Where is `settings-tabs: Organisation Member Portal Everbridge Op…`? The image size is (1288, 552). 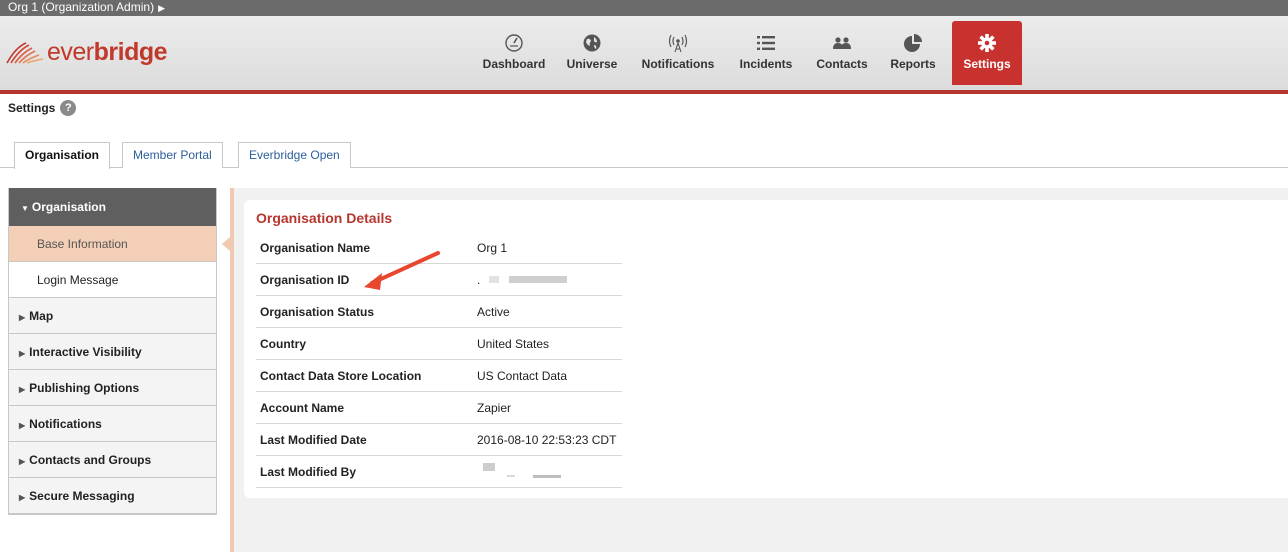 settings-tabs: Organisation Member Portal Everbridge Op… is located at coordinates (644, 155).